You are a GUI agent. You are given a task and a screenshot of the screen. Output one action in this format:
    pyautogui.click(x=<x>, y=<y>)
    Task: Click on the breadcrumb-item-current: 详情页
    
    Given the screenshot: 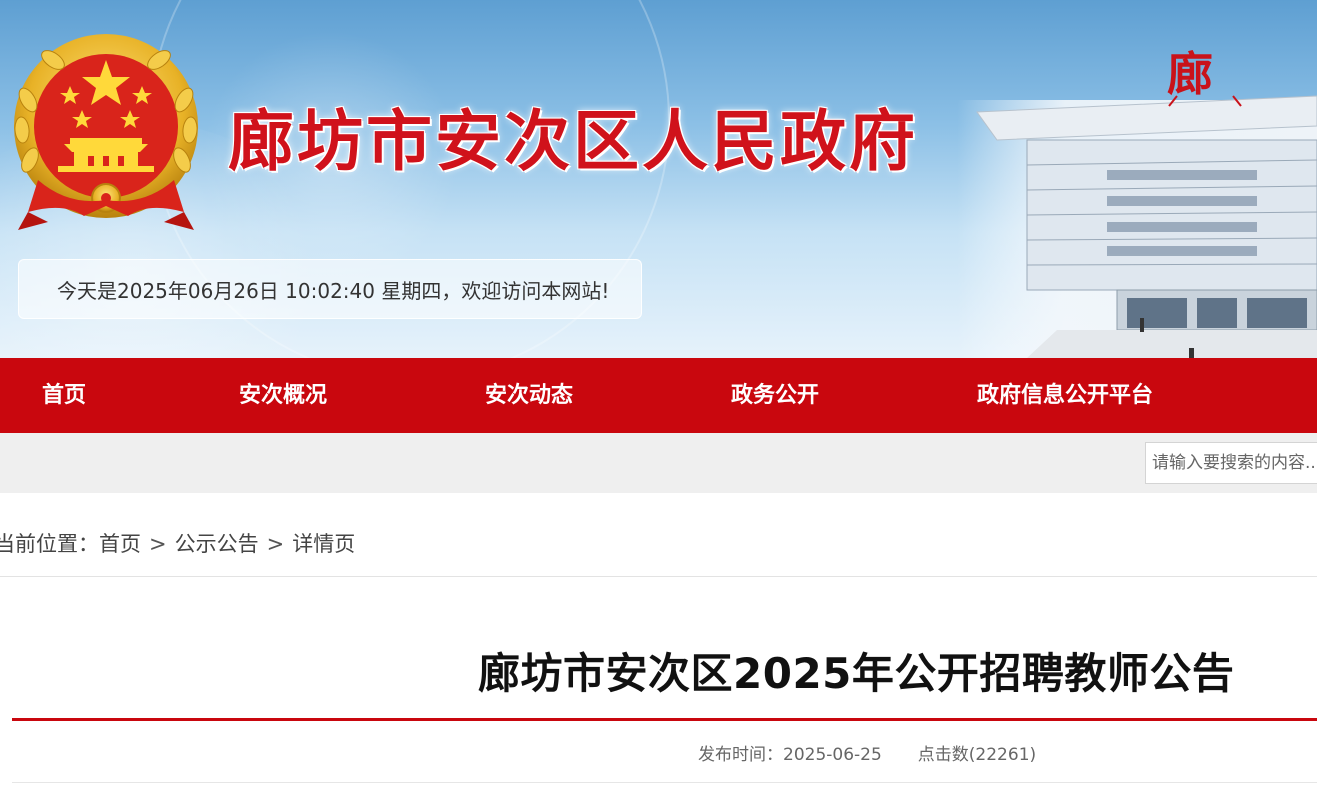 What is the action you would take?
    pyautogui.click(x=324, y=544)
    